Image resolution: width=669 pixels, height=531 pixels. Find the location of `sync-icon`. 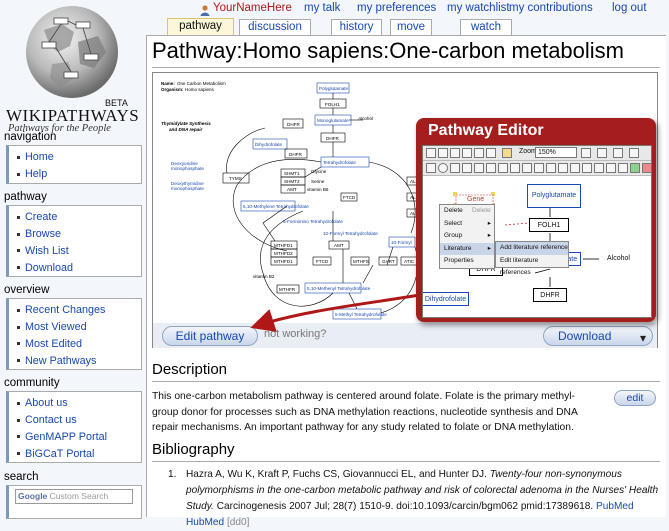

sync-icon is located at coordinates (623, 168).